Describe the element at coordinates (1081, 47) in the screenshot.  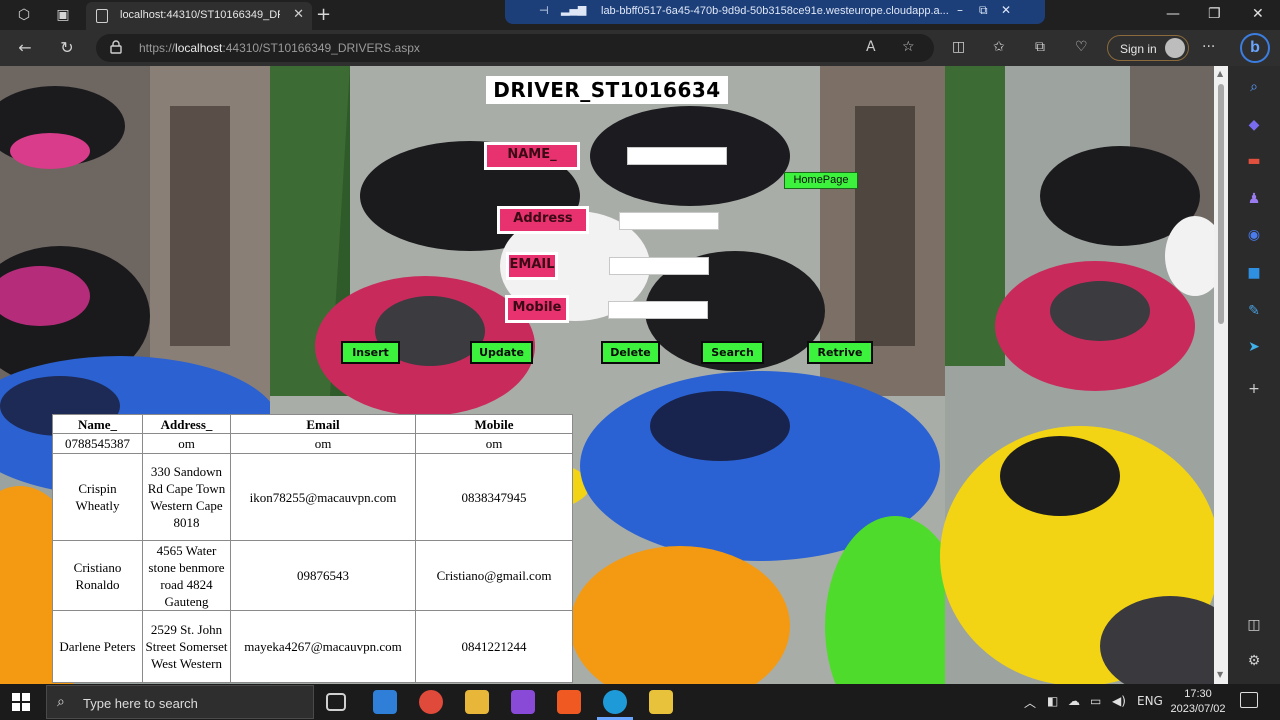
I see `performance-icon: ♡` at that location.